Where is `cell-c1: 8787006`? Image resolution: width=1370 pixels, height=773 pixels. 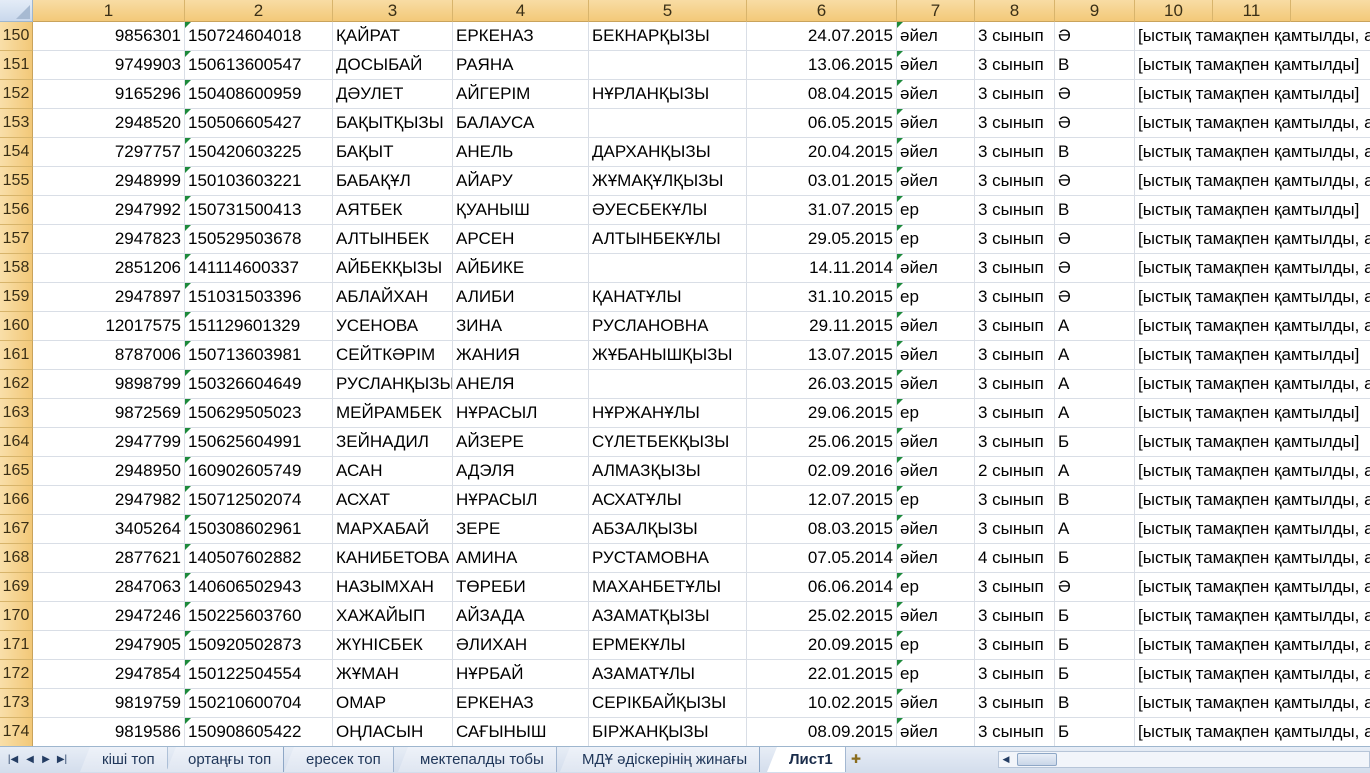 cell-c1: 8787006 is located at coordinates (109, 355).